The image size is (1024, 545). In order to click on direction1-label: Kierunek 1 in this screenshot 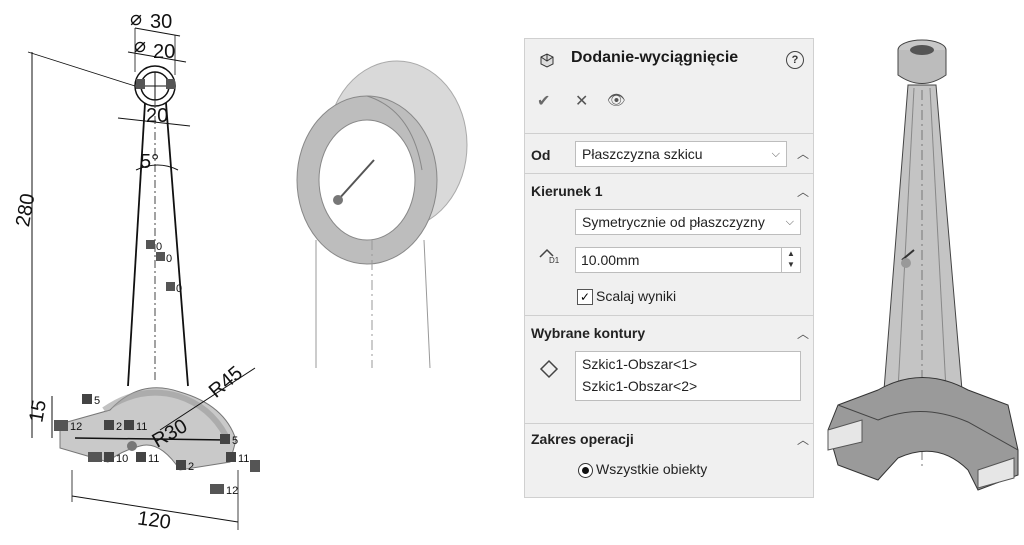, I will do `click(567, 191)`.